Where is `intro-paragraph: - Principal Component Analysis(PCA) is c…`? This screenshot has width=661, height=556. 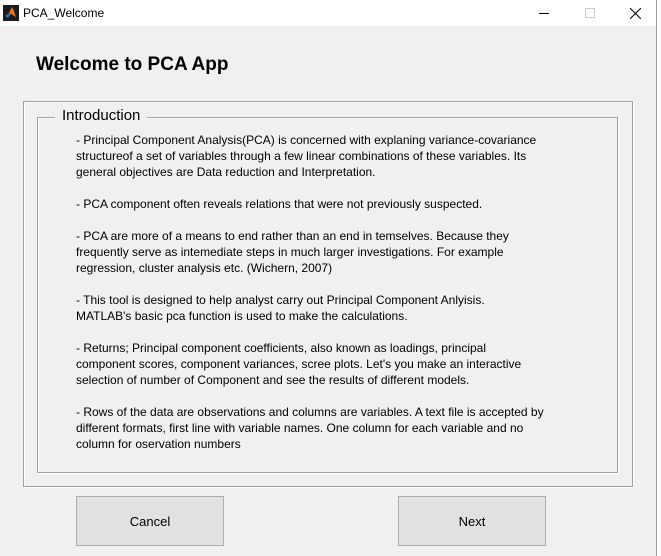 intro-paragraph: - Principal Component Analysis(PCA) is c… is located at coordinates (306, 156).